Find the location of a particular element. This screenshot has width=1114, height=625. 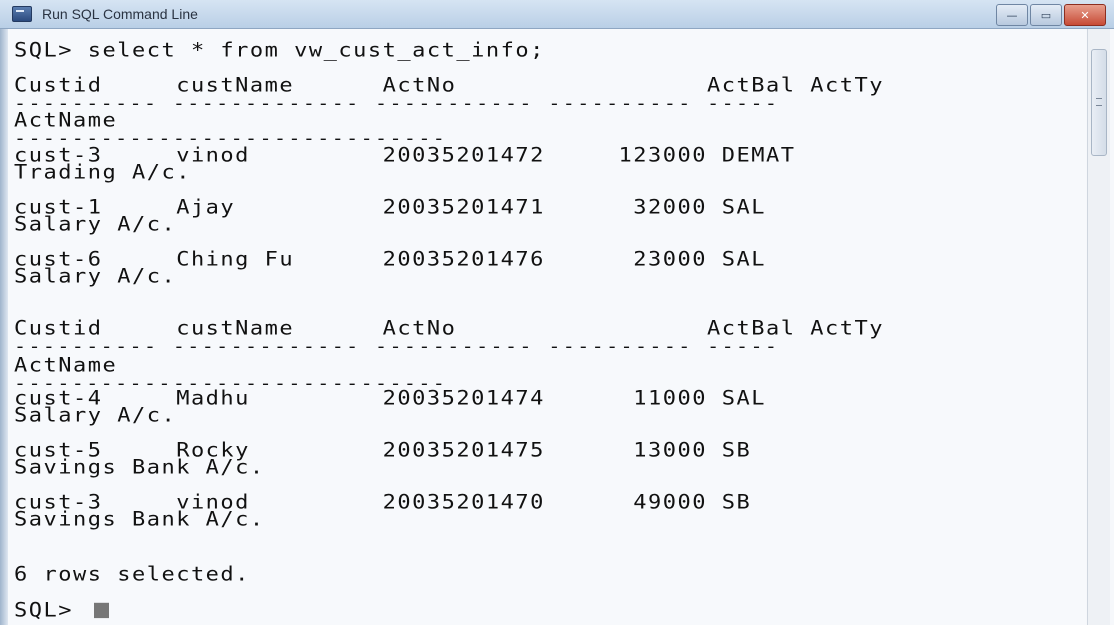

sql-prompt-text: SQL> is located at coordinates (51, 610).